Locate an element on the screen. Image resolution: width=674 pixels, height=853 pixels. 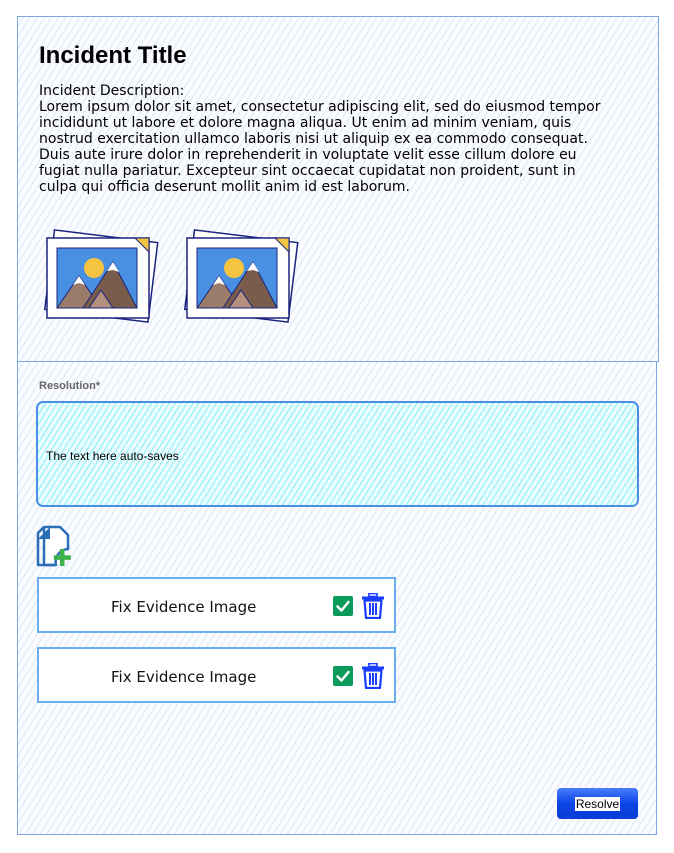
incident-description-label: Incident Description: is located at coordinates (112, 91).